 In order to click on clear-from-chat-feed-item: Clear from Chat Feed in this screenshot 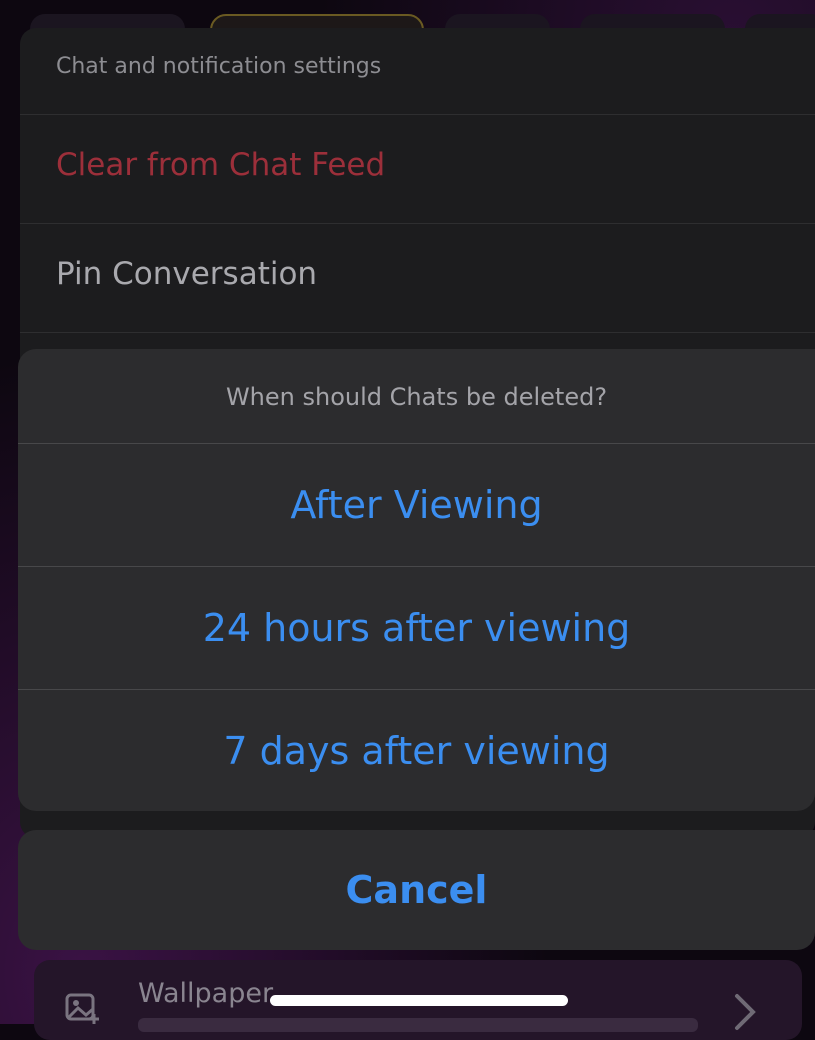, I will do `click(417, 169)`.